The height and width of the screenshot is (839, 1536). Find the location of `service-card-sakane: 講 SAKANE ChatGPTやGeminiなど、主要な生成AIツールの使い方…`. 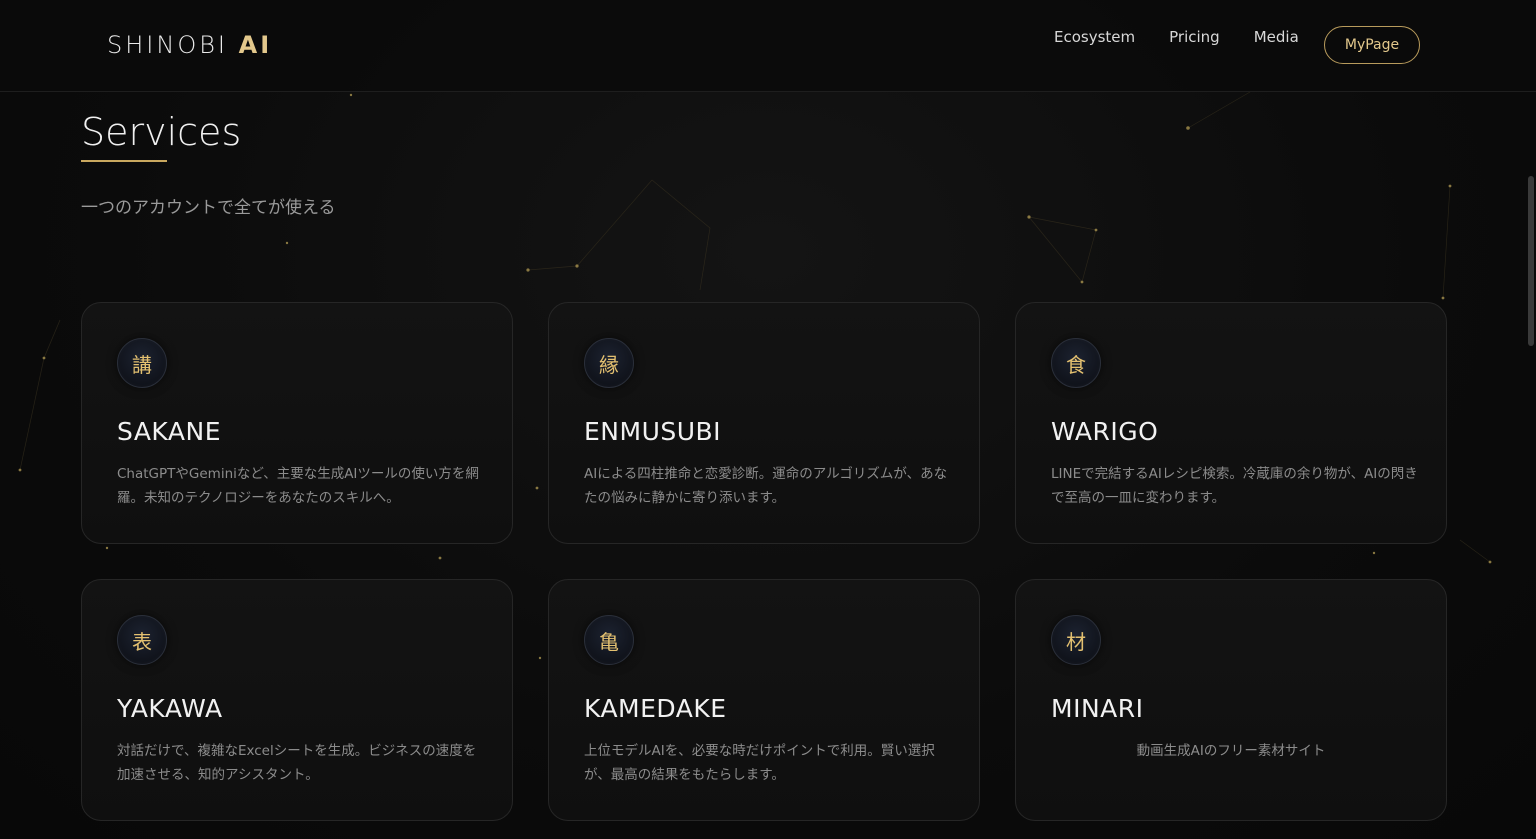

service-card-sakane: 講 SAKANE ChatGPTやGeminiなど、主要な生成AIツールの使い方… is located at coordinates (297, 423).